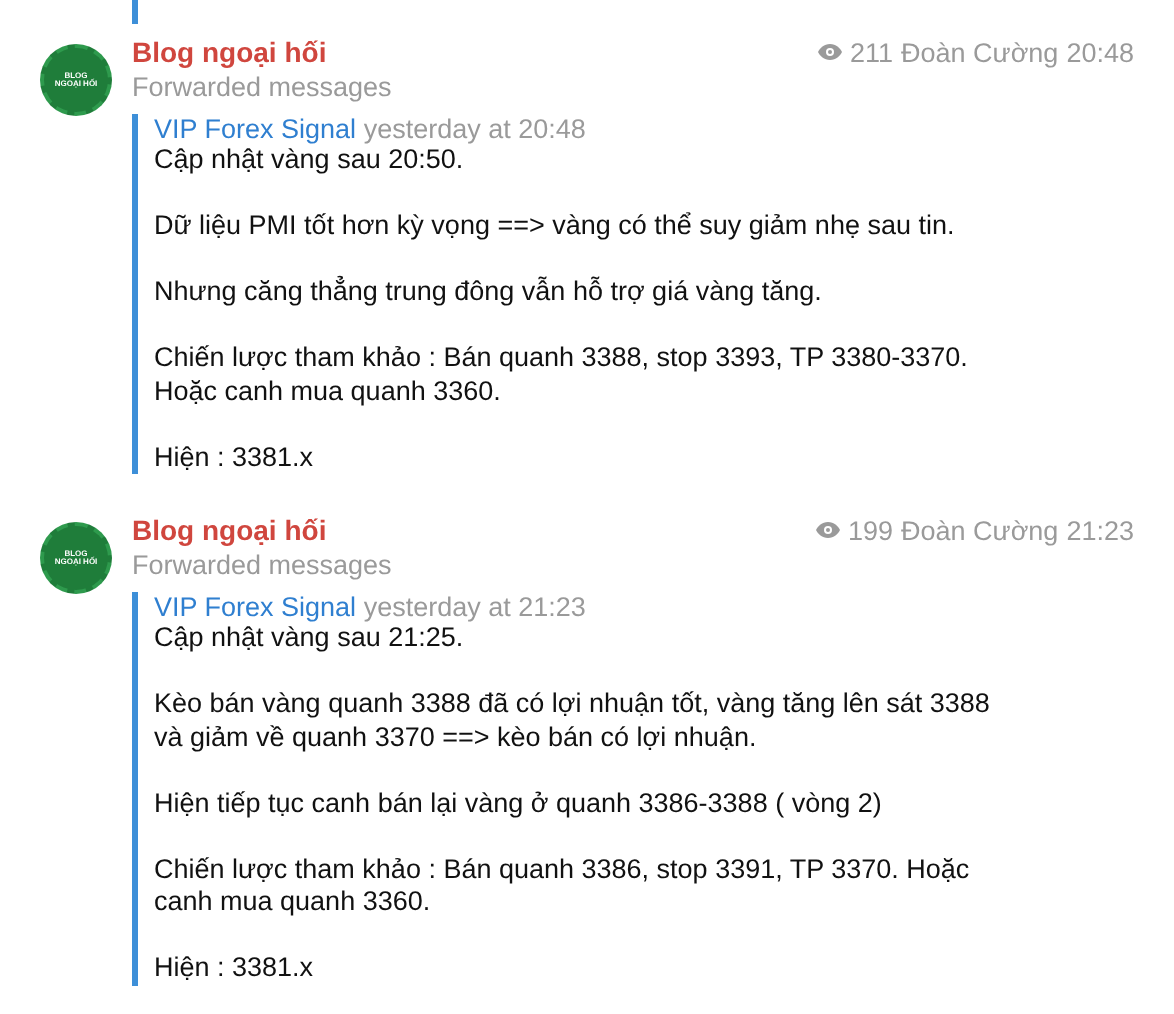 The image size is (1174, 1014). Describe the element at coordinates (474, 607) in the screenshot. I see `forward-time: yesterday at 21:23` at that location.